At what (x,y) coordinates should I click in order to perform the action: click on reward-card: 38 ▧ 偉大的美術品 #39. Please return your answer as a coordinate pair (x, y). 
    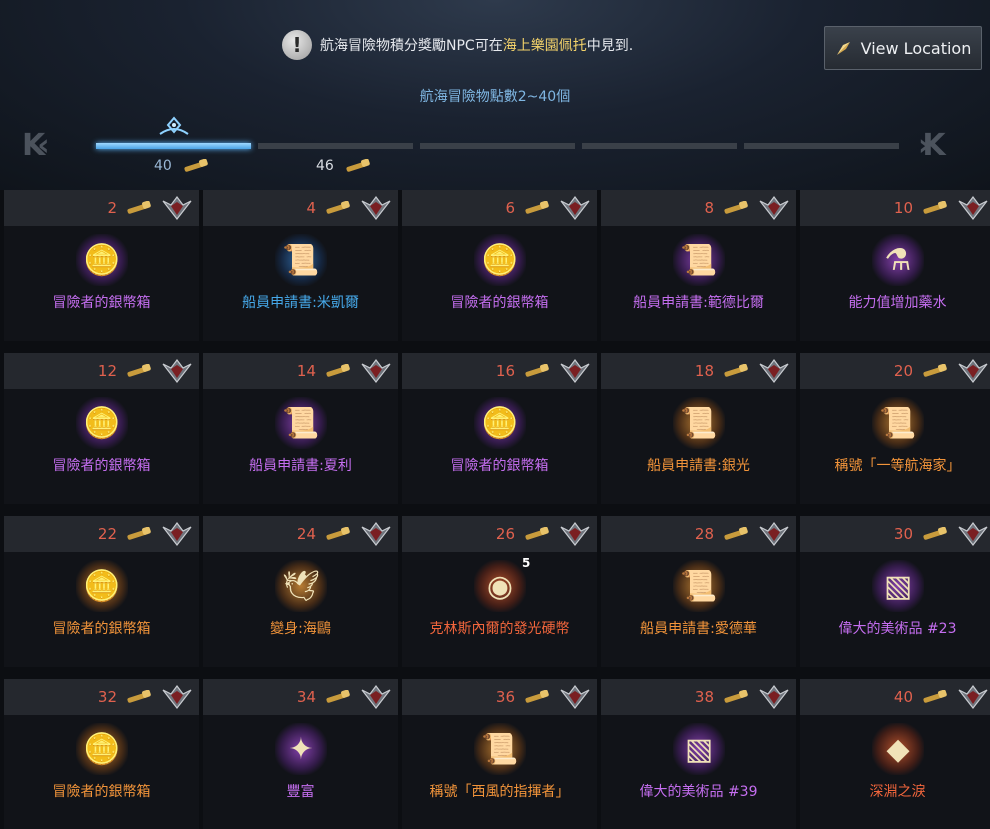
    Looking at the image, I should click on (698, 754).